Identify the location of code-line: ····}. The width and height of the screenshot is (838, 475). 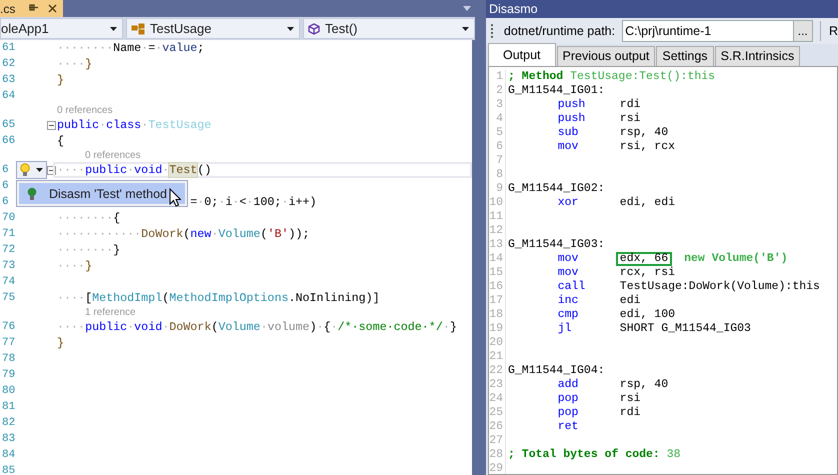
(74, 64).